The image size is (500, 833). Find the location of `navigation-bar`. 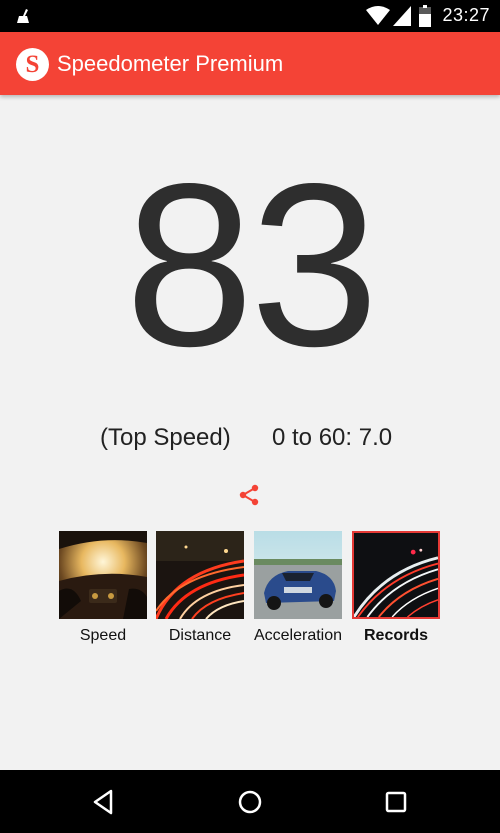

navigation-bar is located at coordinates (250, 801).